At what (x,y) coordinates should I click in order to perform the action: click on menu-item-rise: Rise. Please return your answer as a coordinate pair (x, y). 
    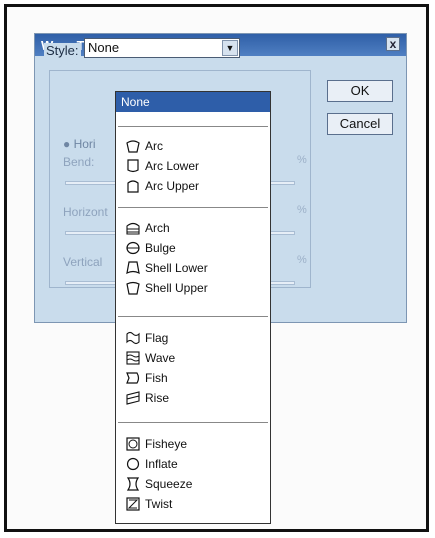
    Looking at the image, I should click on (147, 398).